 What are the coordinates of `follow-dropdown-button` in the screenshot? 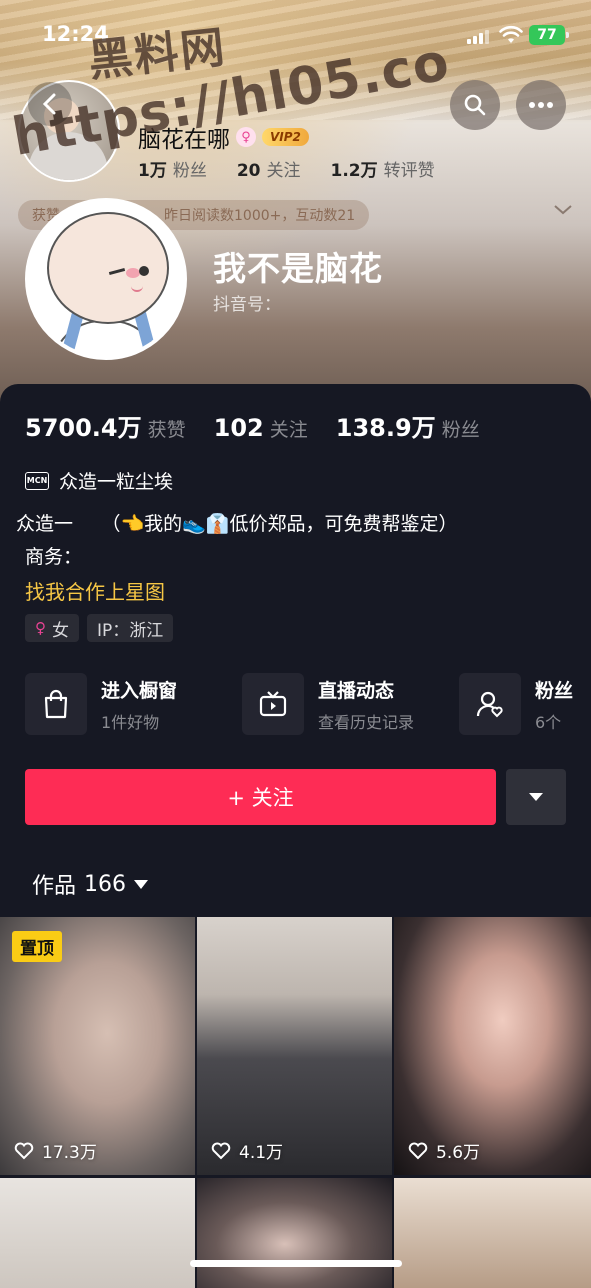 It's located at (536, 797).